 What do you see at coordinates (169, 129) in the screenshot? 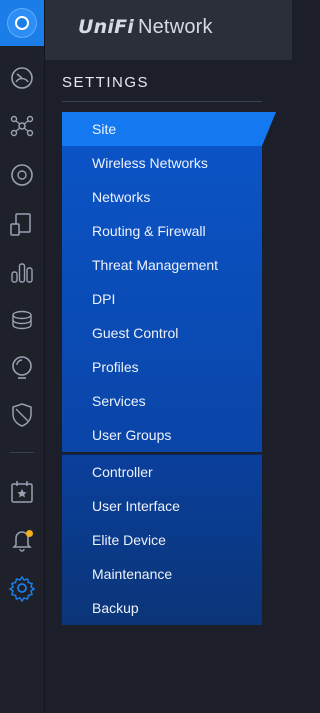
I see `settings-item-site: Site` at bounding box center [169, 129].